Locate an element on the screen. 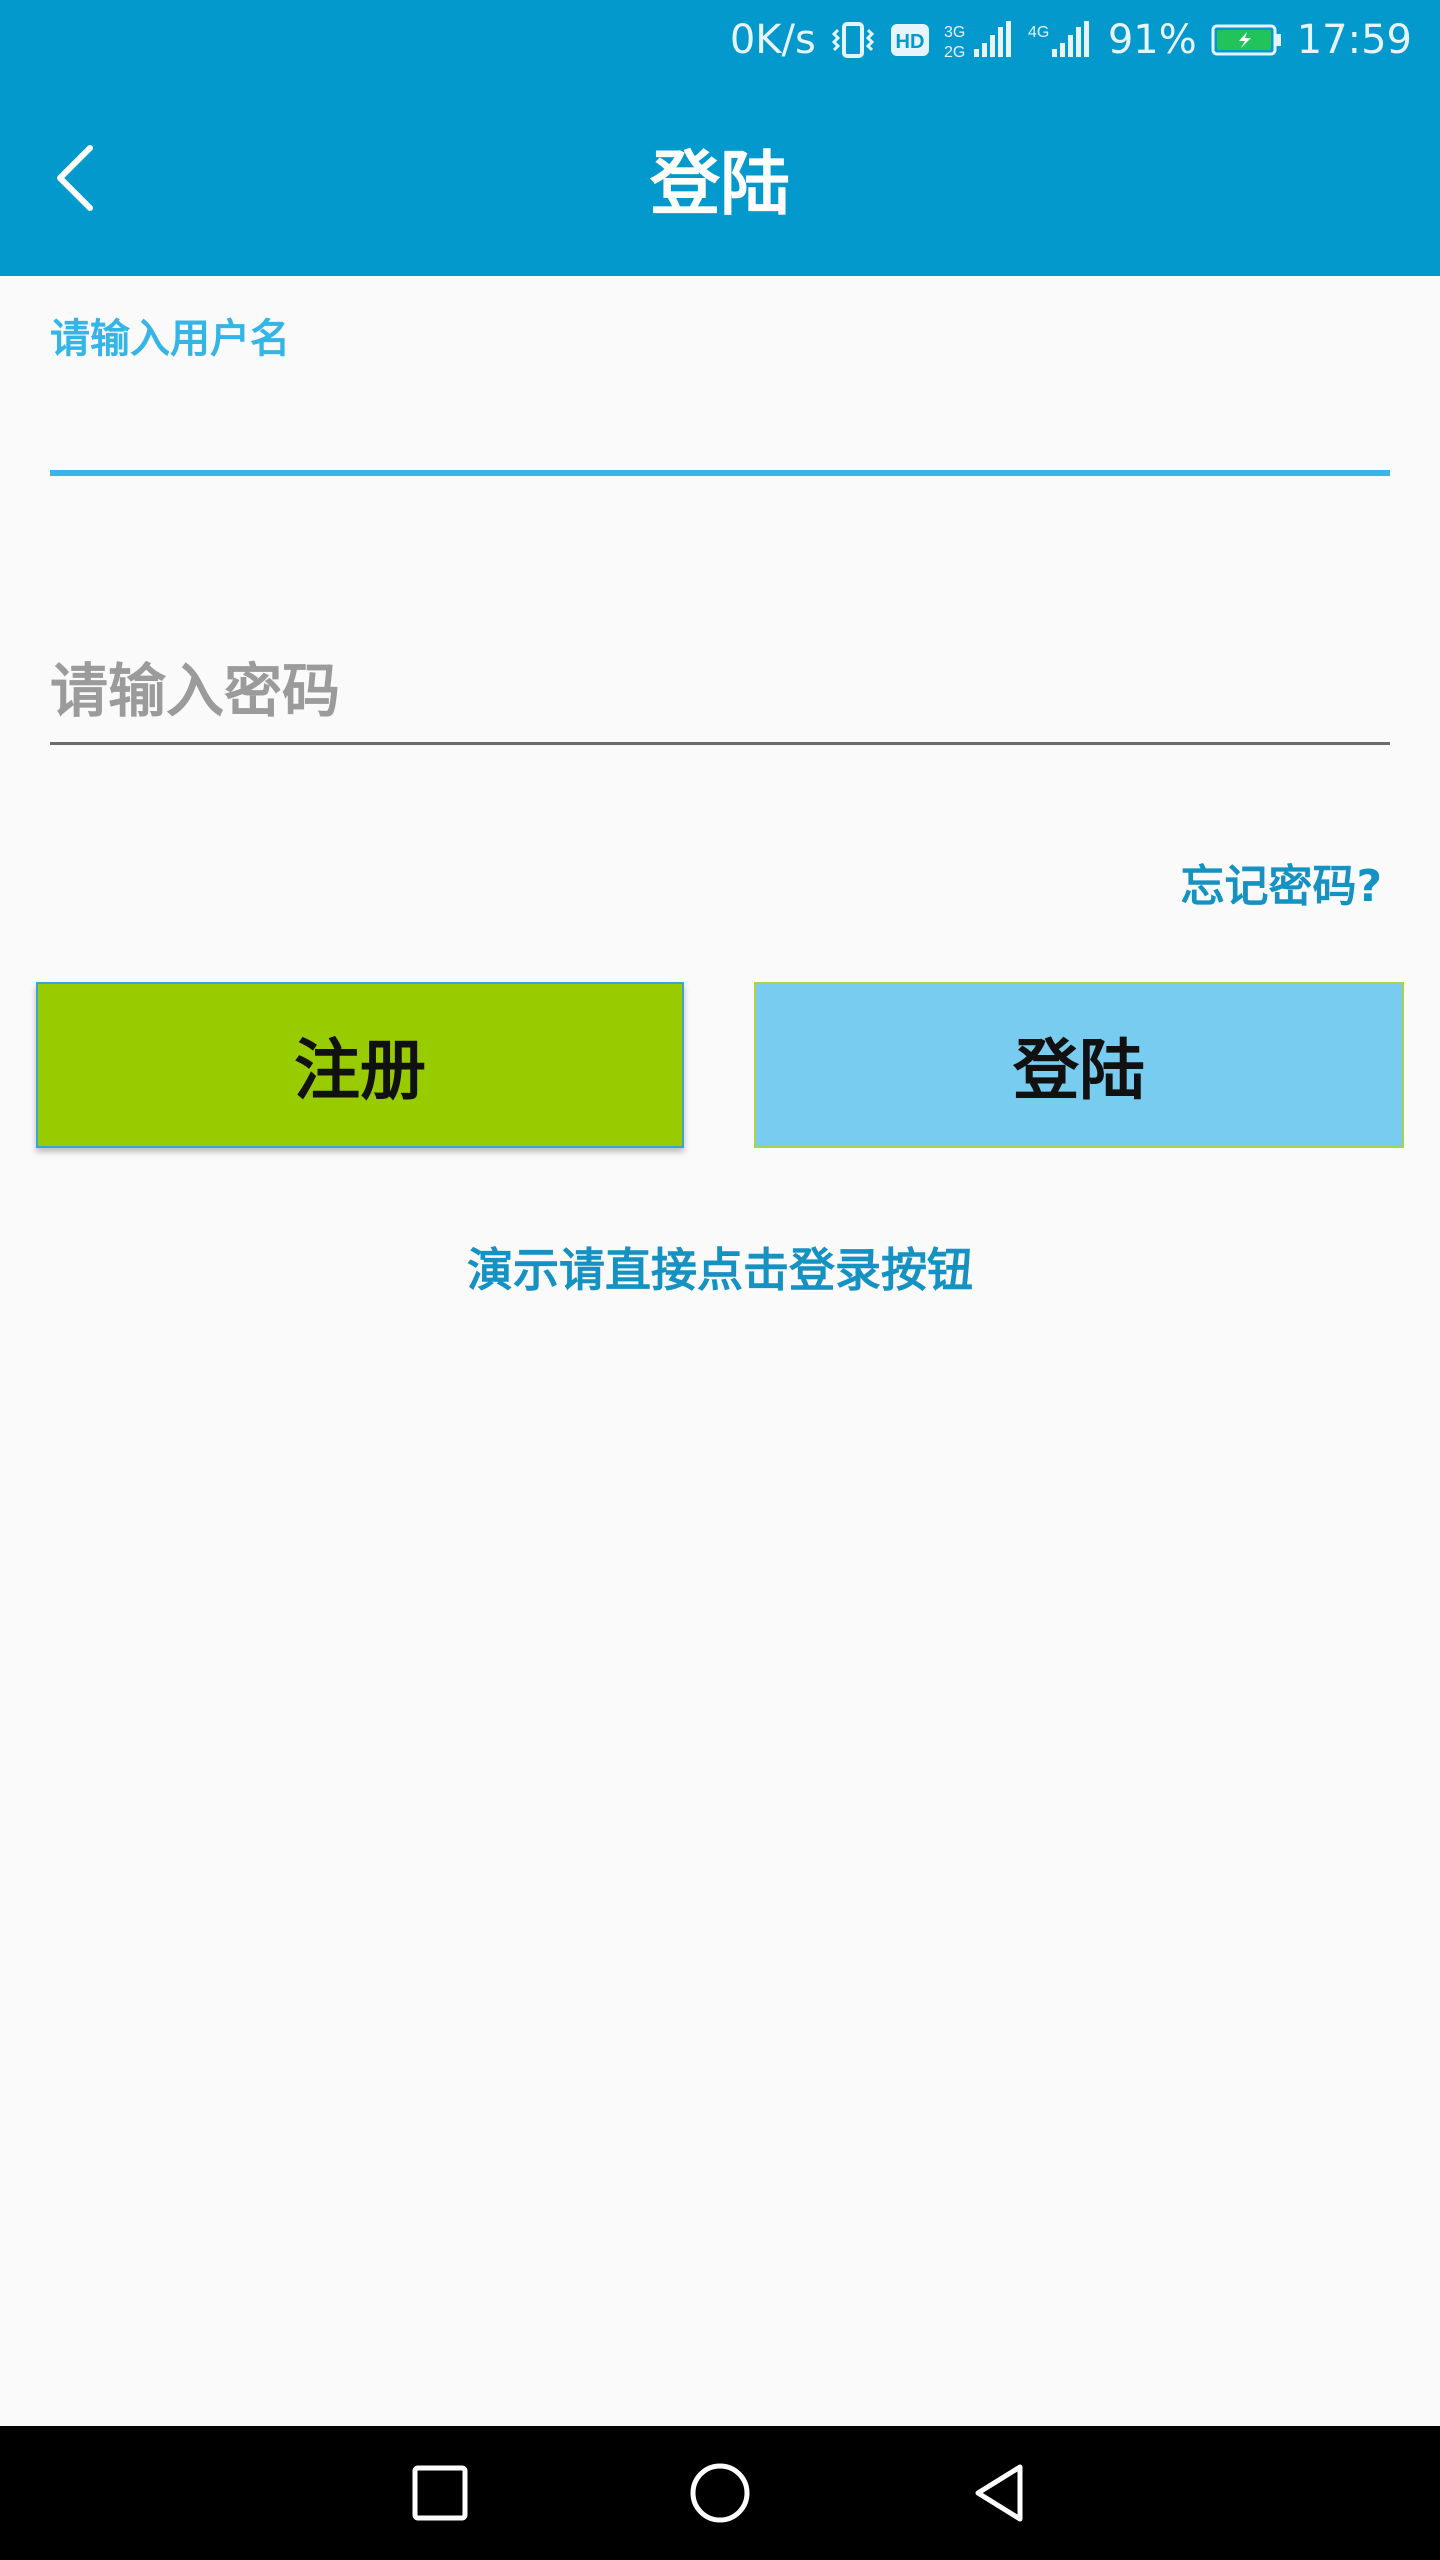 This screenshot has height=2560, width=1440. home-circle-icon is located at coordinates (720, 2493).